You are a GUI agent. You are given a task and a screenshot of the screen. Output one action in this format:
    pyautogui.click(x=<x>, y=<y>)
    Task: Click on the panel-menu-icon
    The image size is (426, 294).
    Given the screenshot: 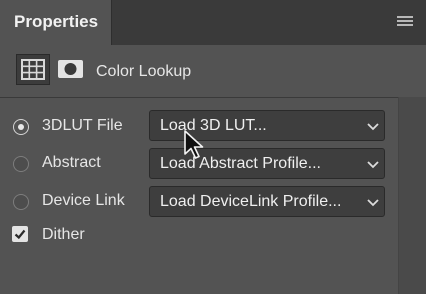 What is the action you would take?
    pyautogui.click(x=405, y=22)
    